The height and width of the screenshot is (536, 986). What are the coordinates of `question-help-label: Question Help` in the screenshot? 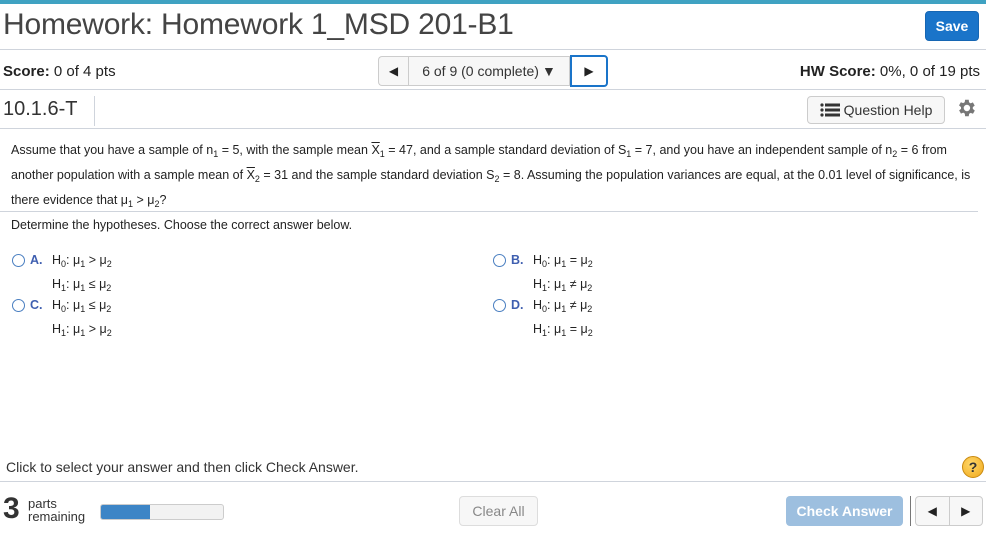 It's located at (888, 110).